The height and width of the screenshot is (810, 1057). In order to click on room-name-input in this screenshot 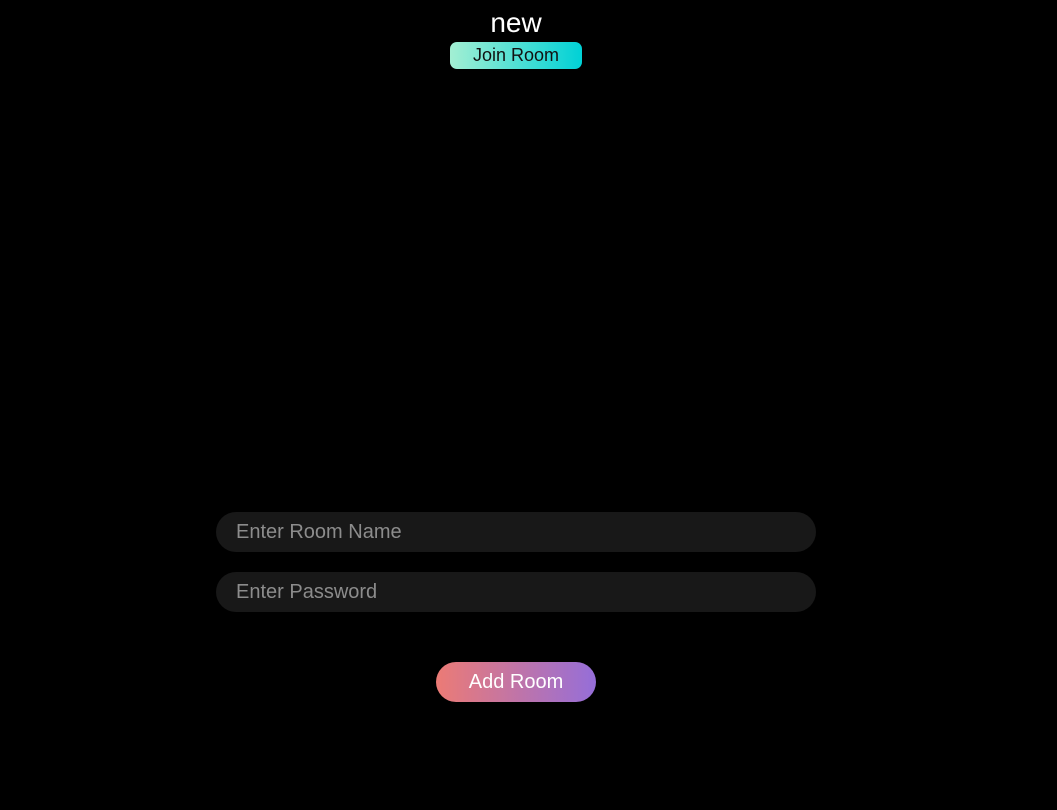, I will do `click(516, 532)`.